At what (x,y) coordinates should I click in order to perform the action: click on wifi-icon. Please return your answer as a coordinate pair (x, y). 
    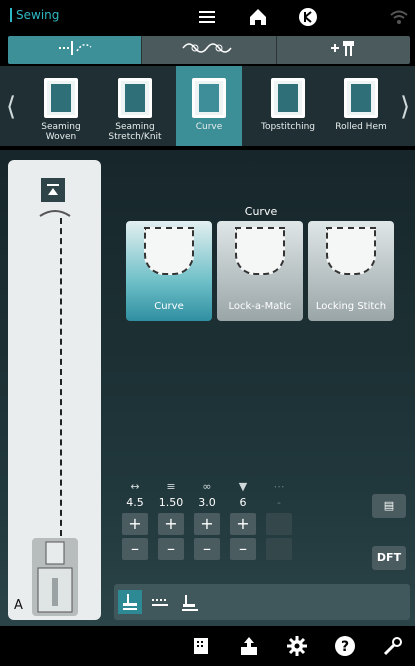
    Looking at the image, I should click on (399, 17).